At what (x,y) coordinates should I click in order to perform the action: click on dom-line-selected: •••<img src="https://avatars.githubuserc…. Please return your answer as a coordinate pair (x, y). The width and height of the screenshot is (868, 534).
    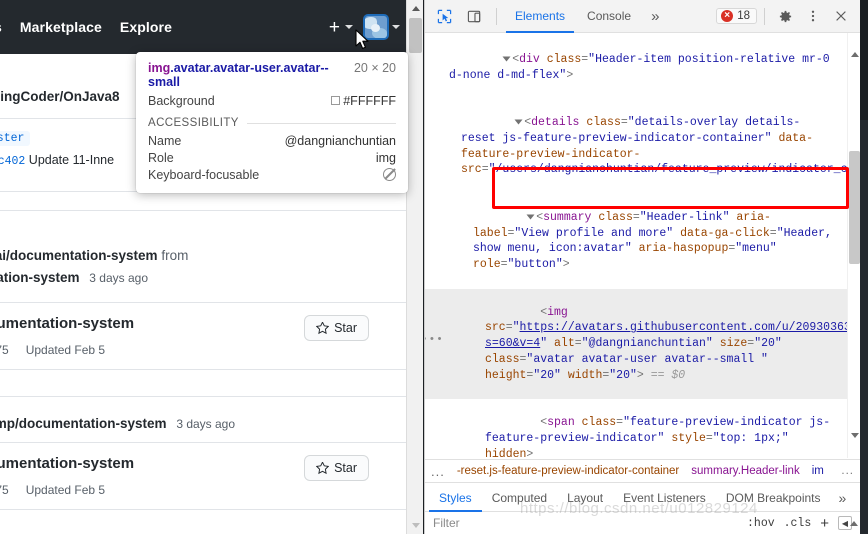
    Looking at the image, I should click on (642, 344).